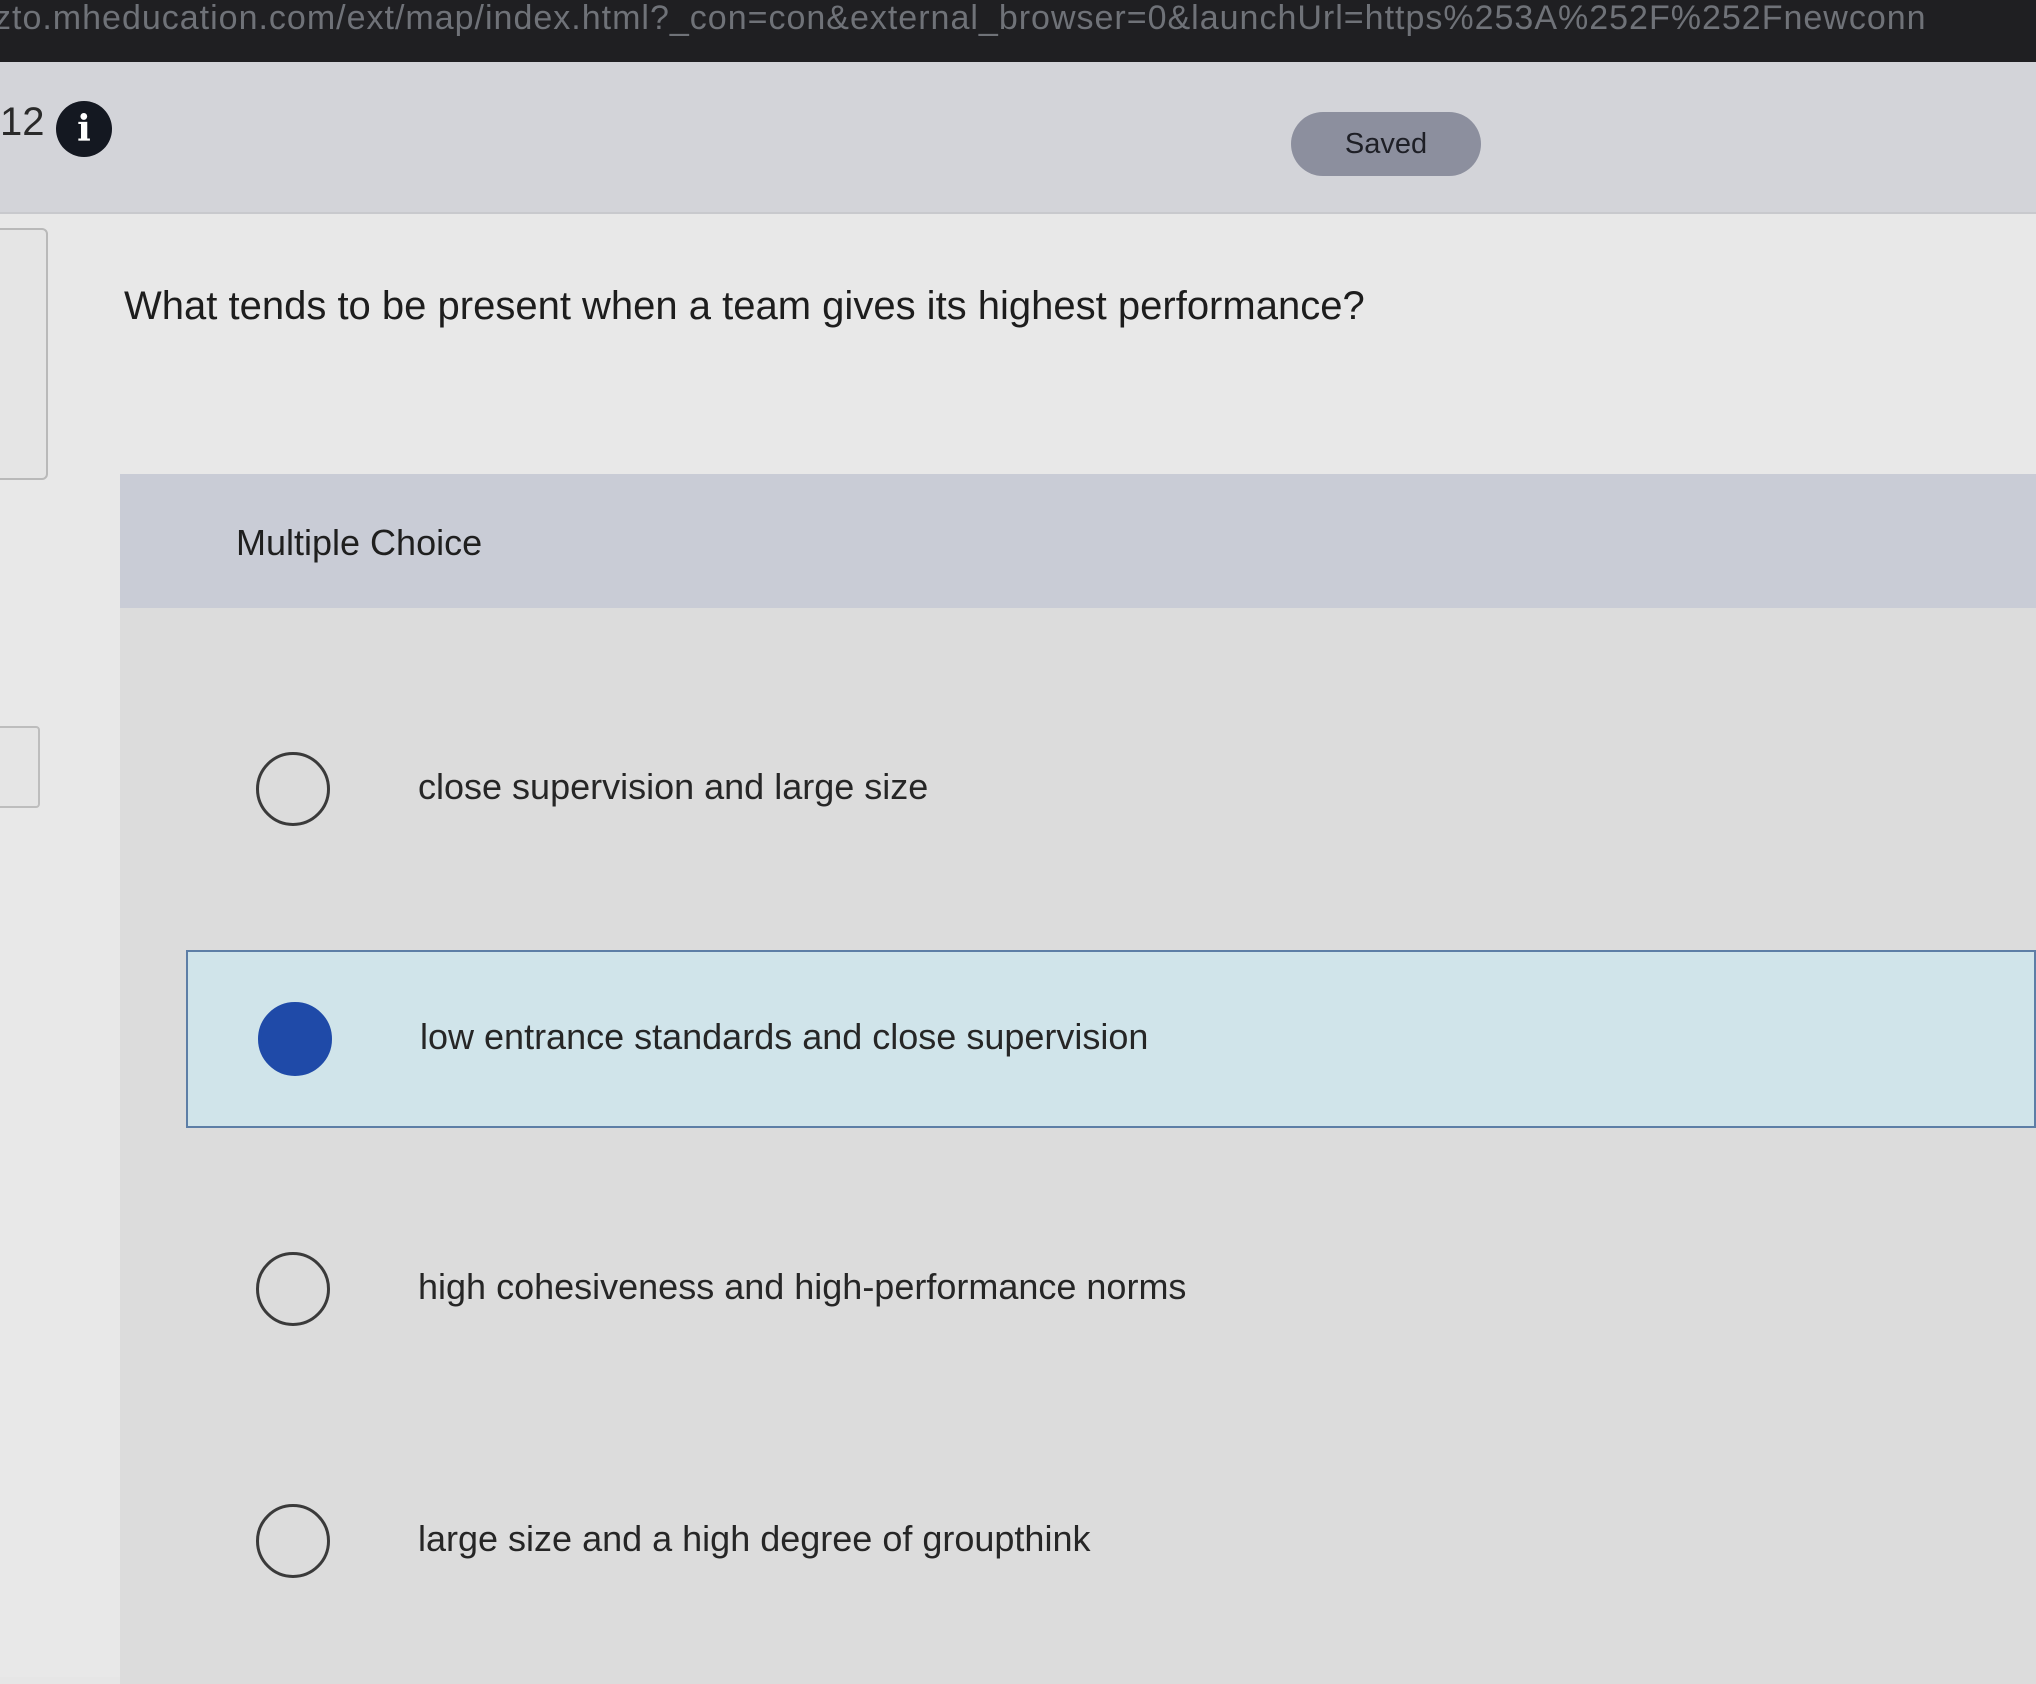 This screenshot has width=2036, height=1684. What do you see at coordinates (1386, 144) in the screenshot?
I see `saved-status-badge: Saved` at bounding box center [1386, 144].